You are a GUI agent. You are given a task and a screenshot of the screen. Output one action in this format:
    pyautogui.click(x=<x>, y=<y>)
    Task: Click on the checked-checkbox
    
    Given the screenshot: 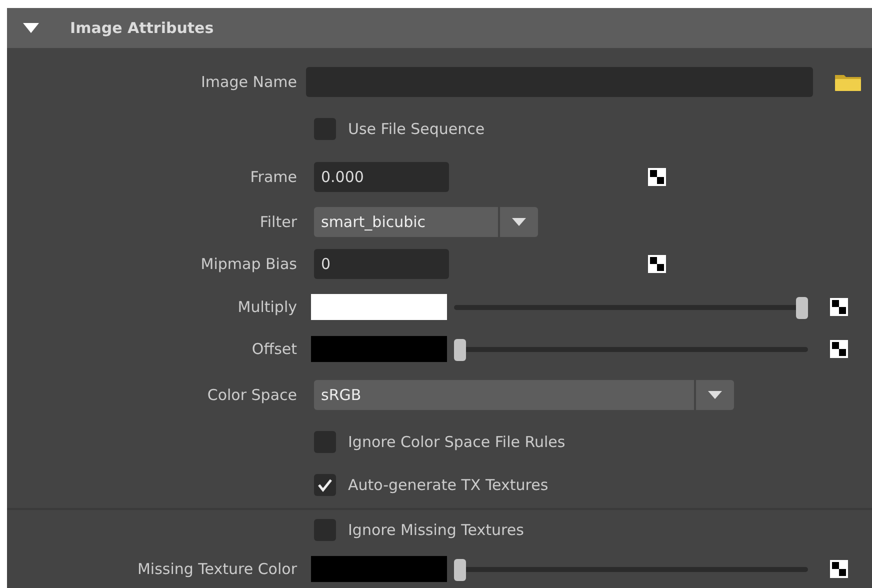 What is the action you would take?
    pyautogui.click(x=325, y=485)
    